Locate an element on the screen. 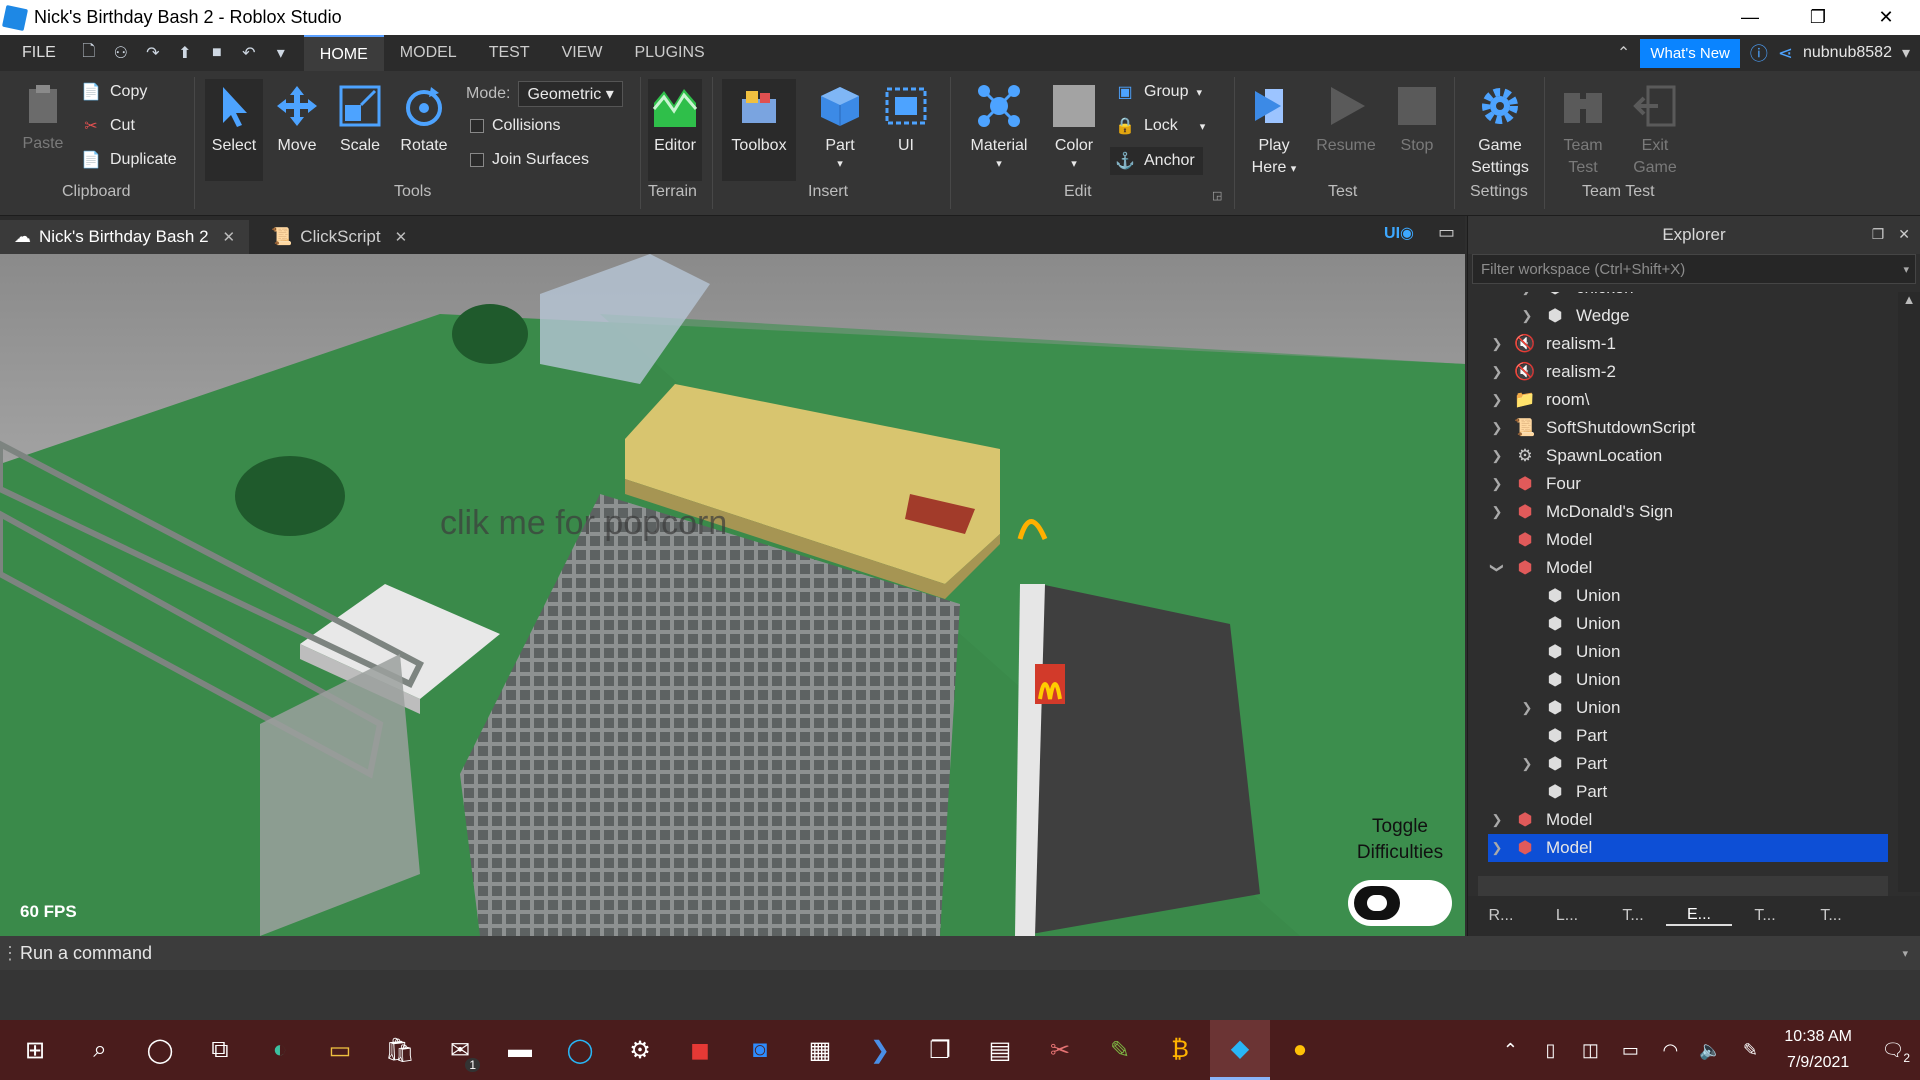 The height and width of the screenshot is (1080, 1920). toolbox-button: Toolbox is located at coordinates (759, 130).